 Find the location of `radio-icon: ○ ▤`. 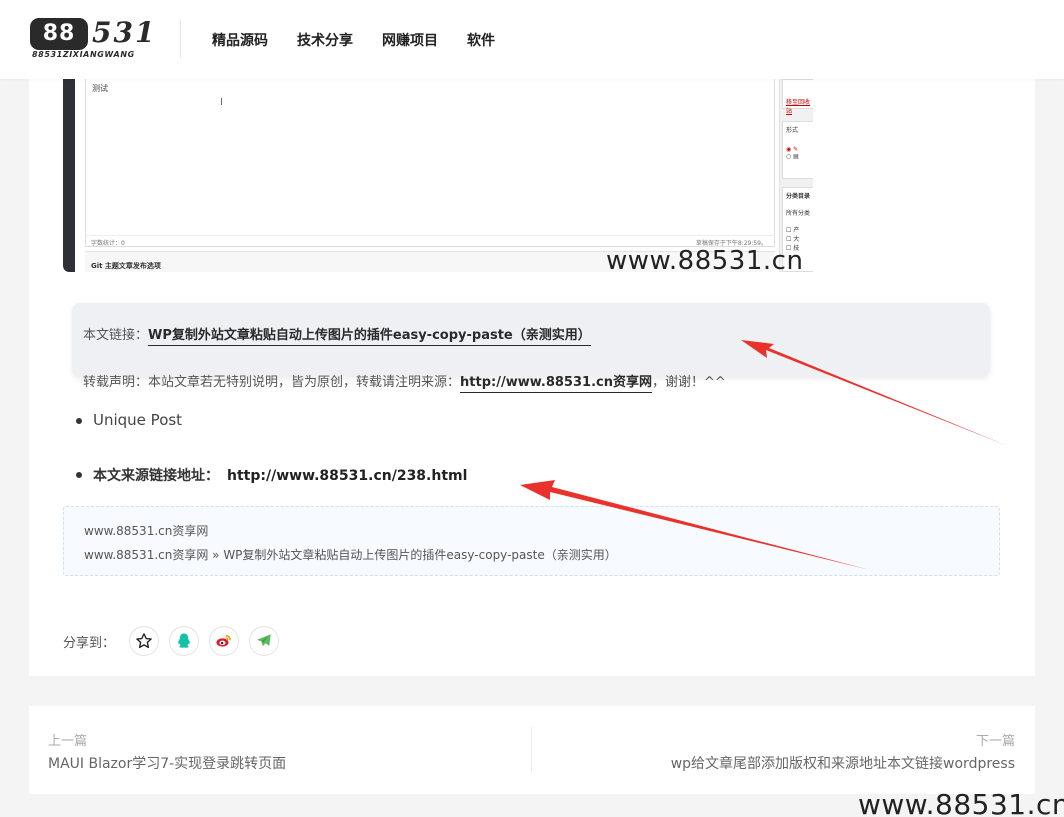

radio-icon: ○ ▤ is located at coordinates (792, 156).